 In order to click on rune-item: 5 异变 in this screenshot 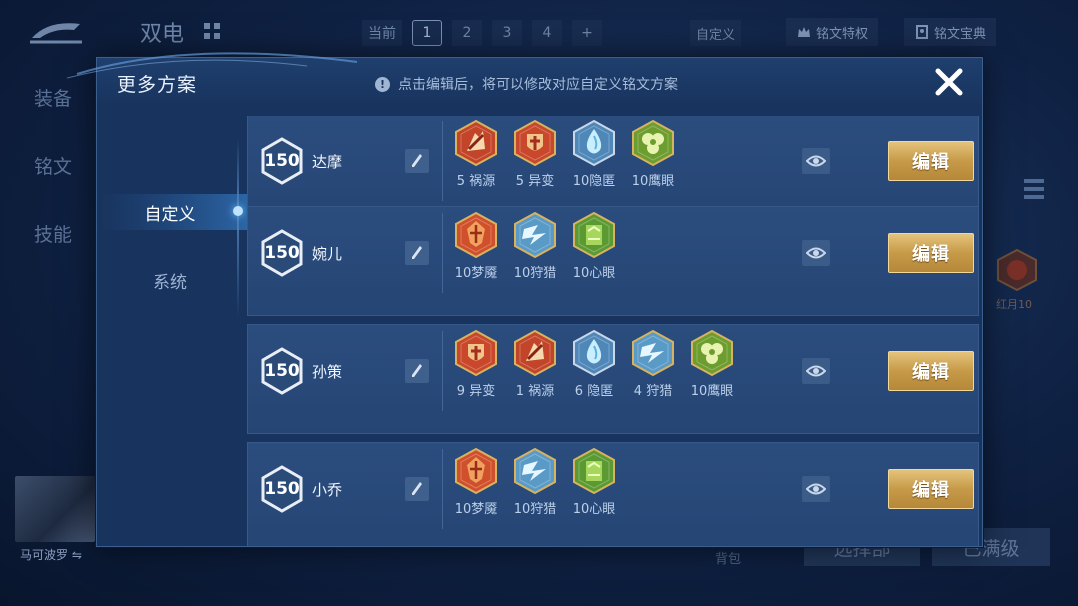, I will do `click(535, 154)`.